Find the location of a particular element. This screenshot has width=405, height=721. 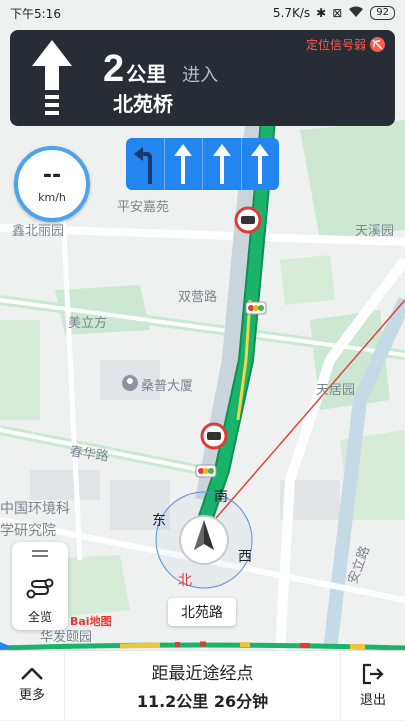

waypoint-info: 距最近途经点 11.2公里 26分钟 is located at coordinates (202, 685).